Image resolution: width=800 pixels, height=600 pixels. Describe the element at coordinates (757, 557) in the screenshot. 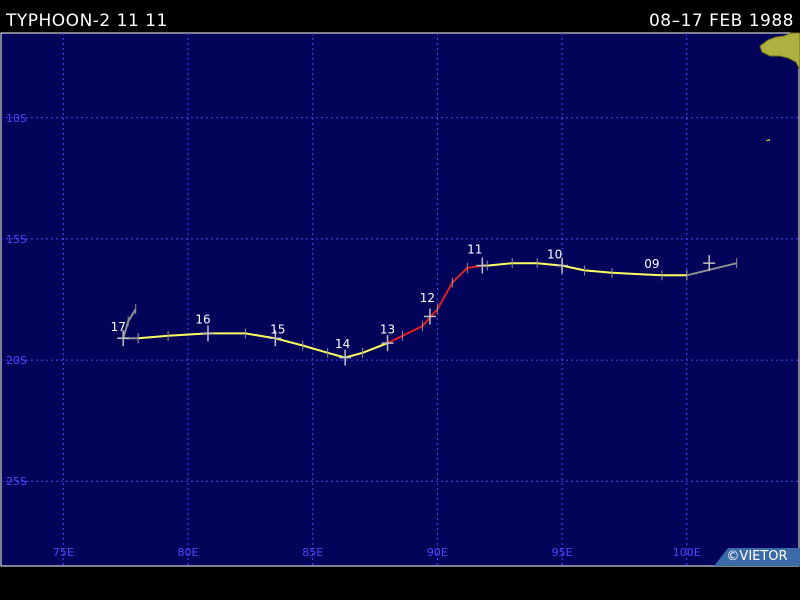

I see `credit-badge: ©VIETOR` at that location.